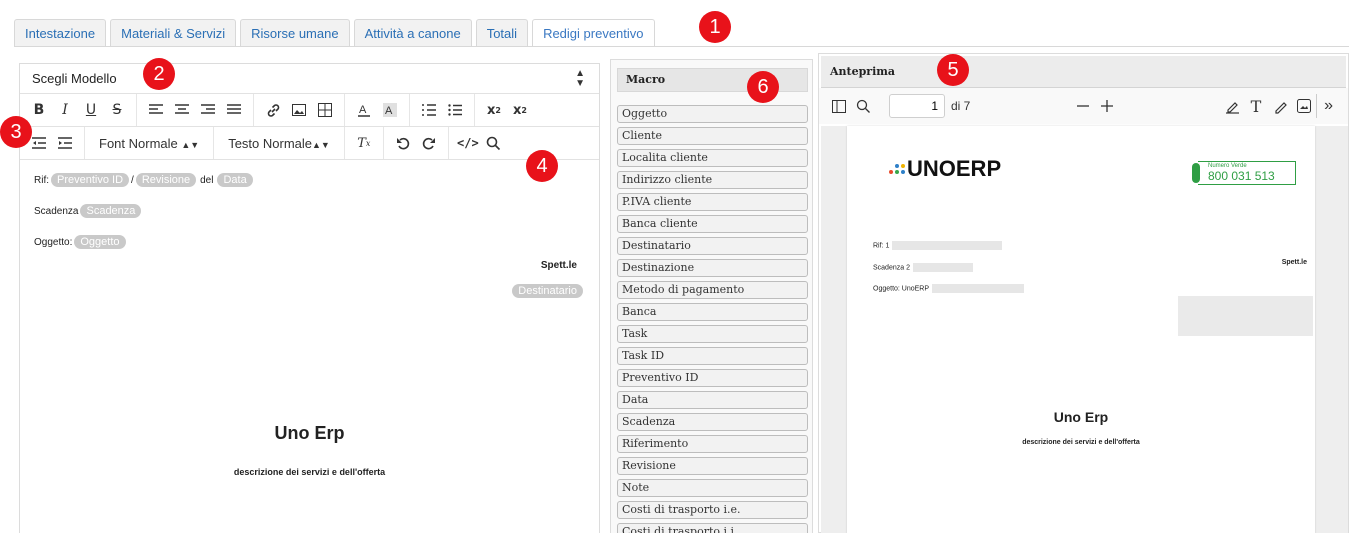  I want to click on macro-item-task: Task, so click(712, 334).